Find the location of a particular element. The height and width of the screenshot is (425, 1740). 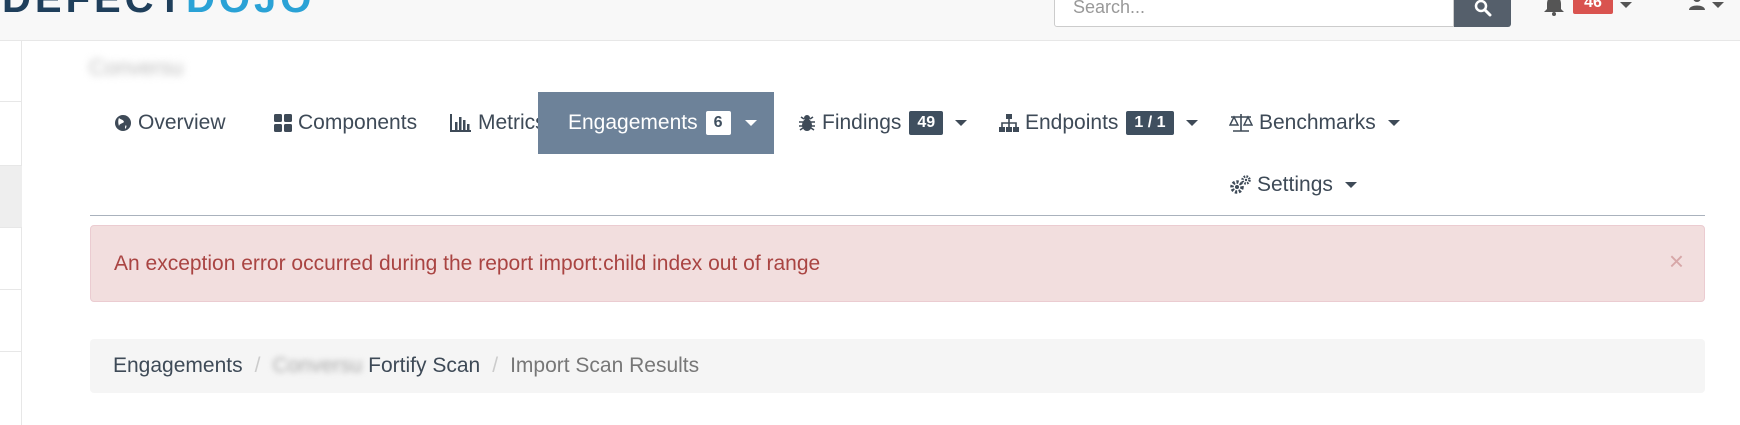

tab-overview: Overview is located at coordinates (170, 123).